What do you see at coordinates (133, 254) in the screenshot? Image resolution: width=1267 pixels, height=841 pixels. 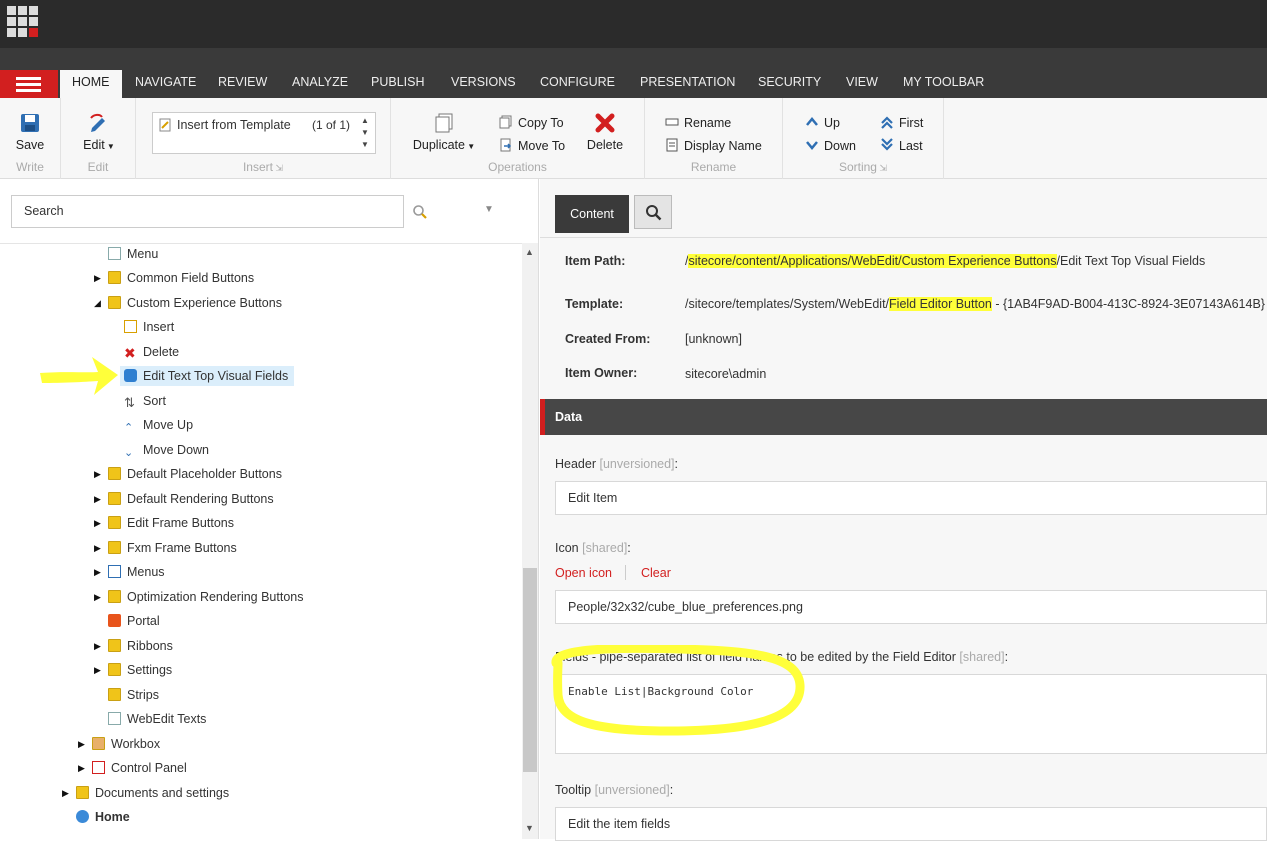 I see `tree-node-menu: Menu` at bounding box center [133, 254].